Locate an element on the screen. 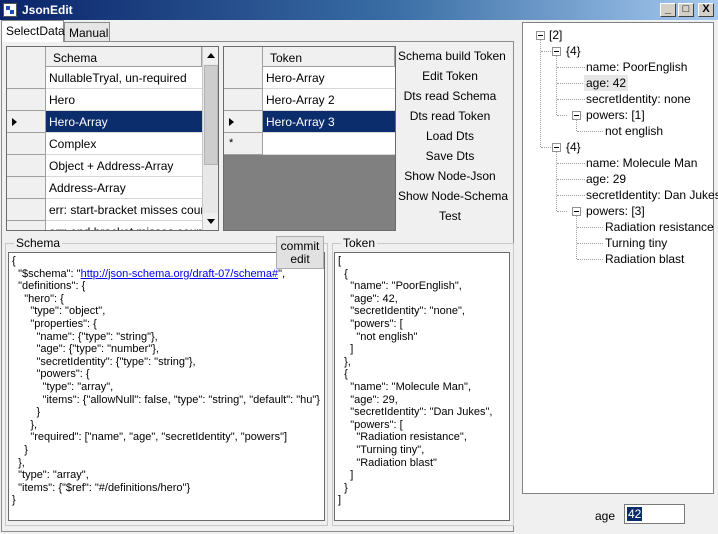 This screenshot has height=534, width=718. table-row: Hero-Array is located at coordinates (309, 78).